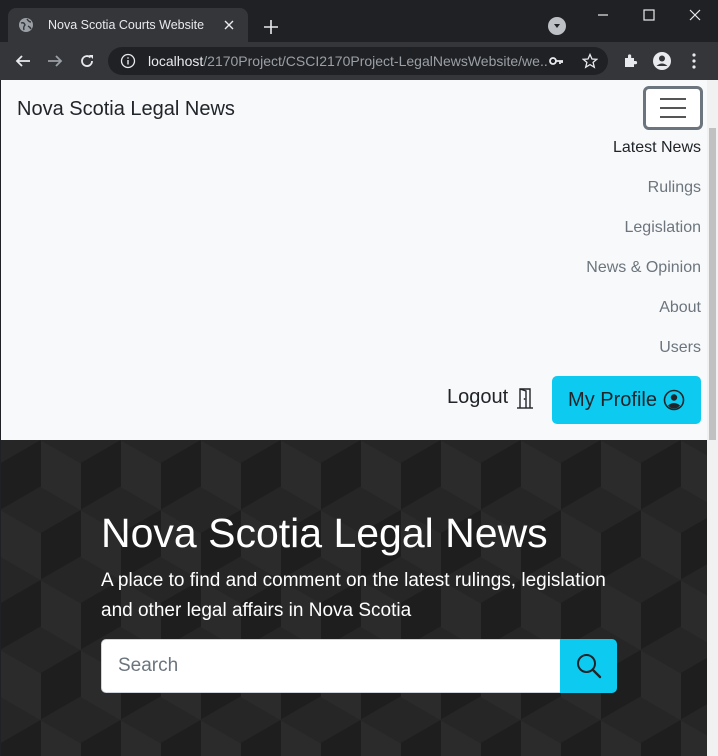 The width and height of the screenshot is (718, 756). Describe the element at coordinates (630, 61) in the screenshot. I see `extensions-icon` at that location.